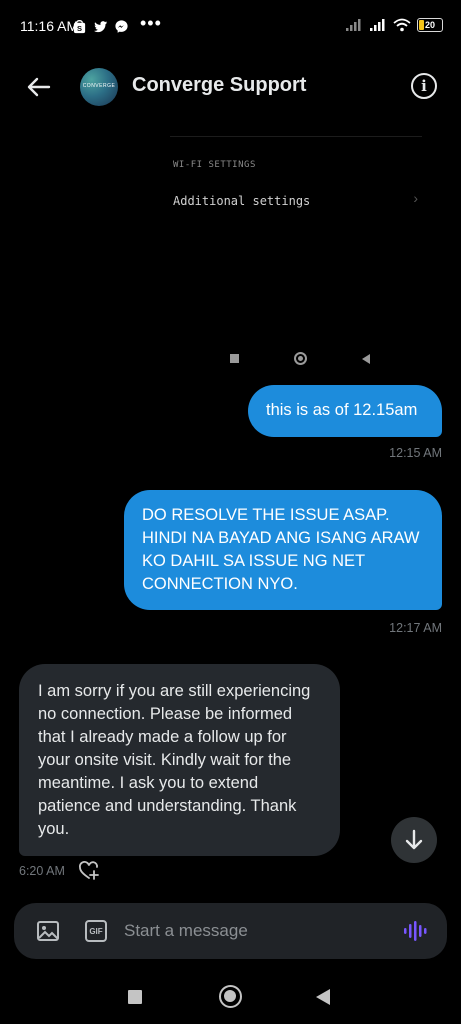 This screenshot has width=461, height=1024. I want to click on status-time: 11:16 AM, so click(49, 26).